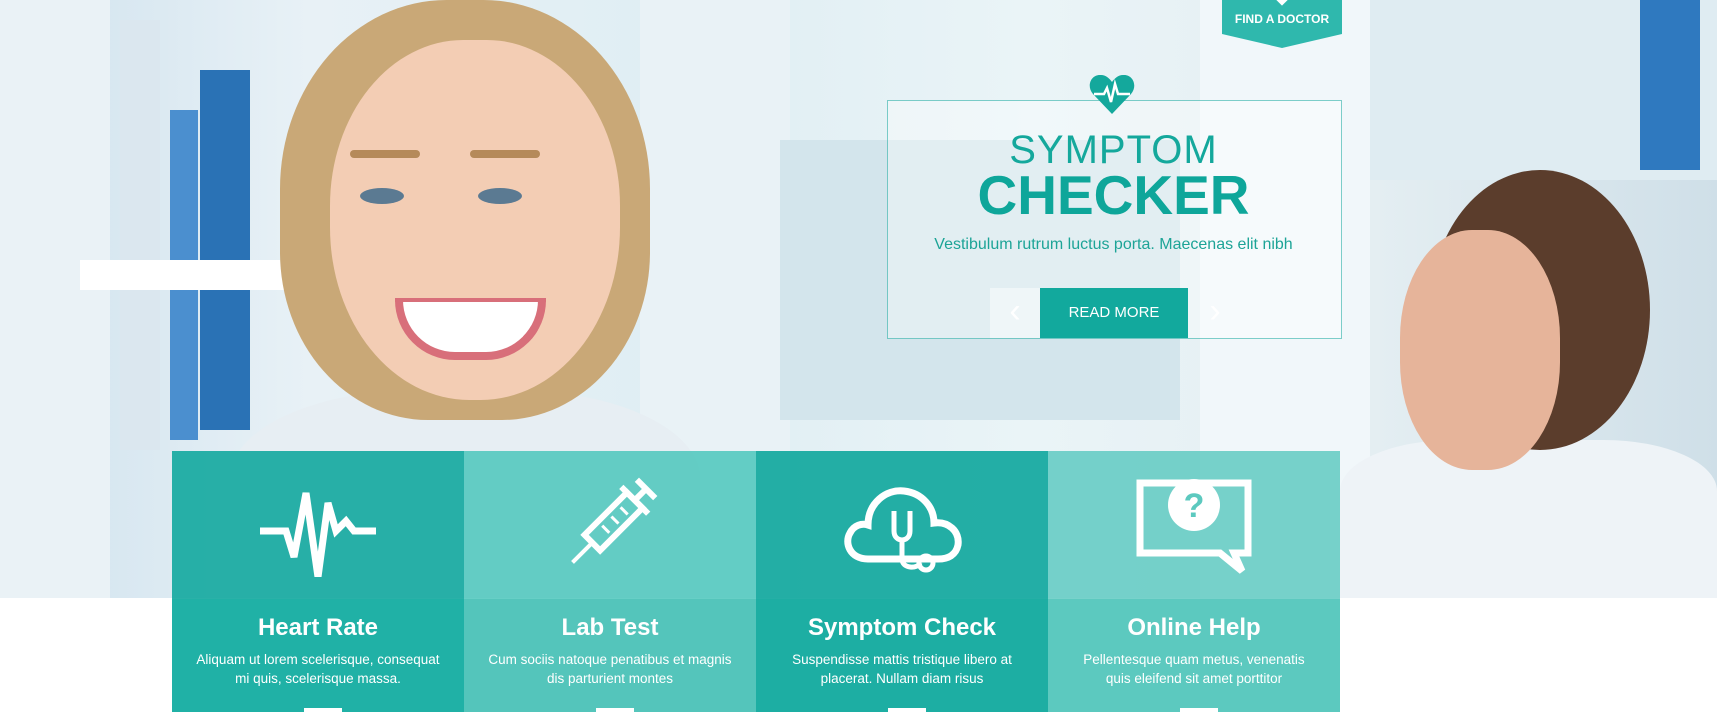 This screenshot has height=712, width=1717. I want to click on feature-title: Heart Rate, so click(318, 627).